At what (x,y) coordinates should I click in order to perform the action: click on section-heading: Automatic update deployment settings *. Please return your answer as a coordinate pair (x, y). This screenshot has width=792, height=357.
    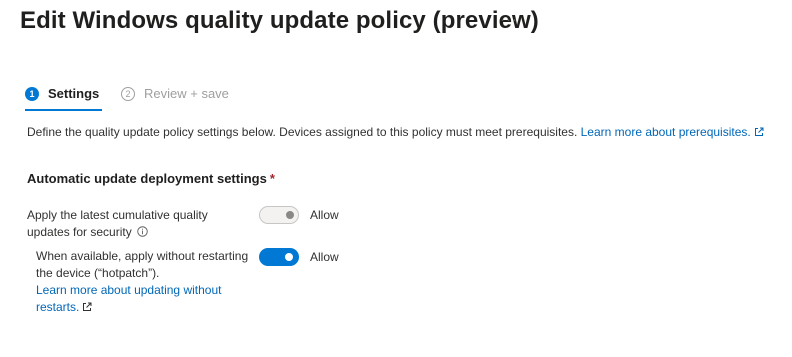
    Looking at the image, I should click on (151, 178).